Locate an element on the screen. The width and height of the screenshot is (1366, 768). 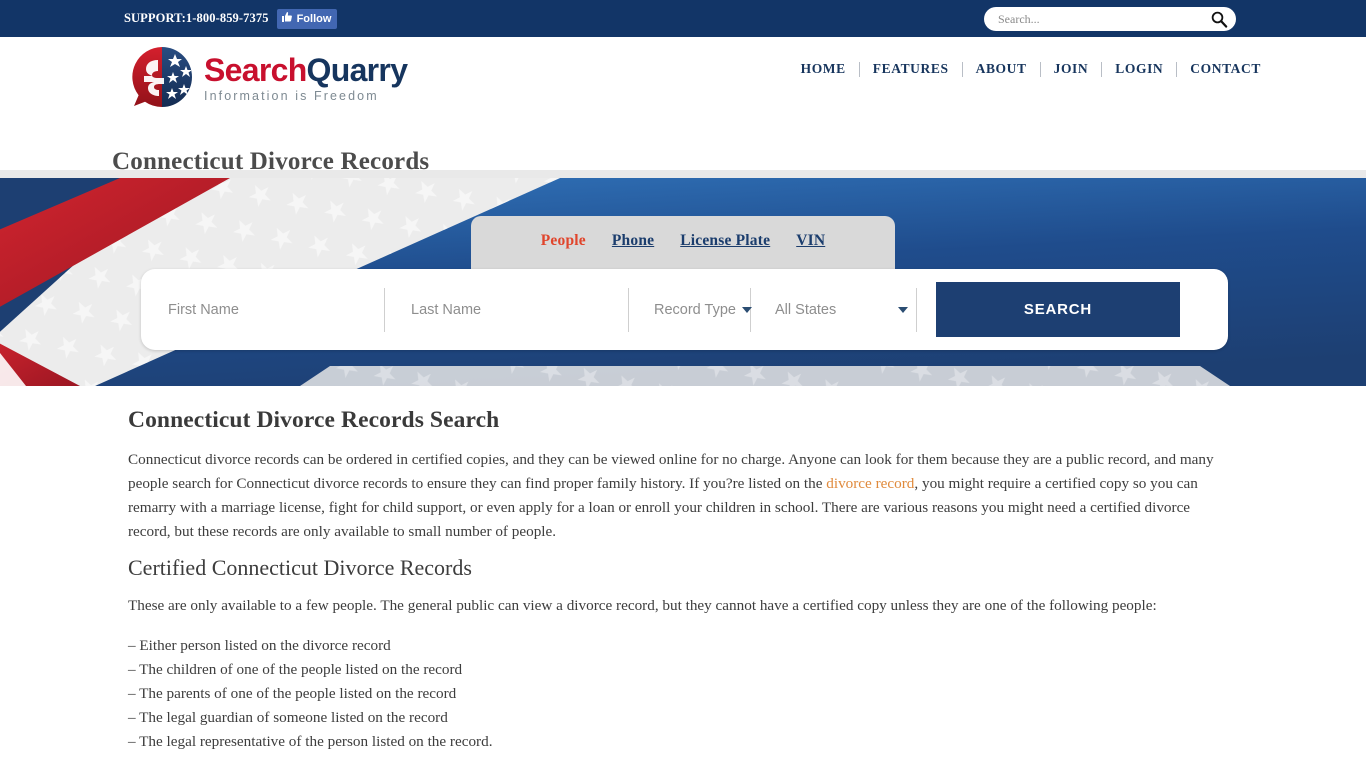
people-search-form: Record Type All States SEARCH is located at coordinates (684, 309).